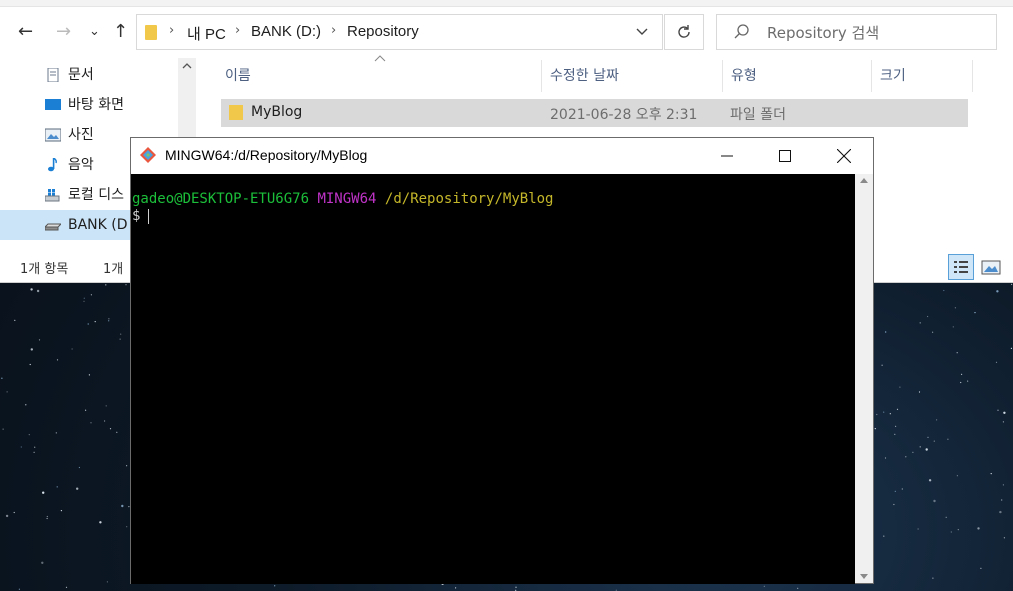 This screenshot has height=591, width=1013. I want to click on item-count: 1개 항목, so click(44, 269).